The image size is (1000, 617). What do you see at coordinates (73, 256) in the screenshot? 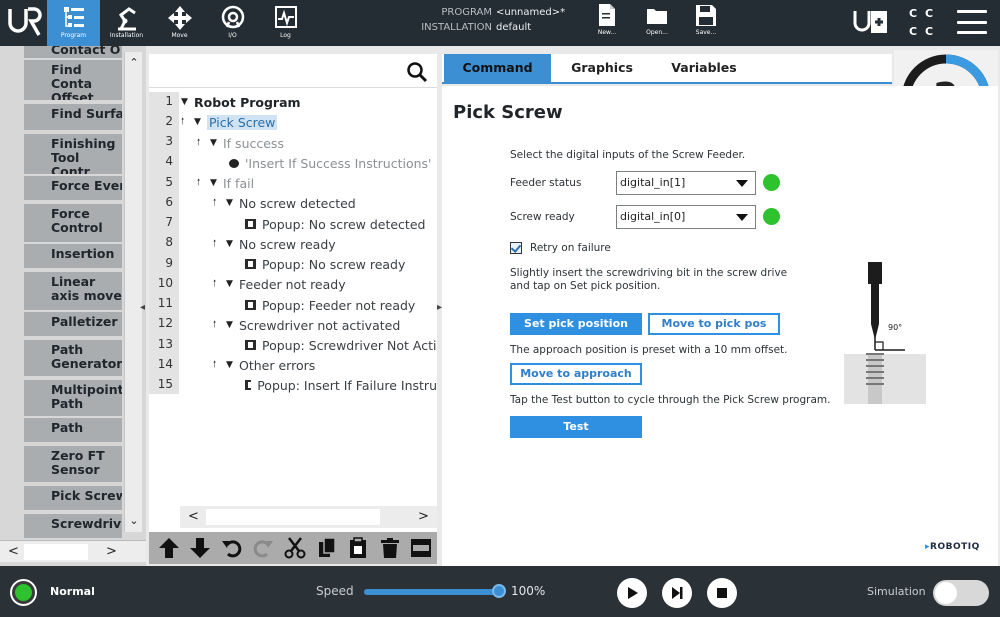
I see `node-item: Insertion` at bounding box center [73, 256].